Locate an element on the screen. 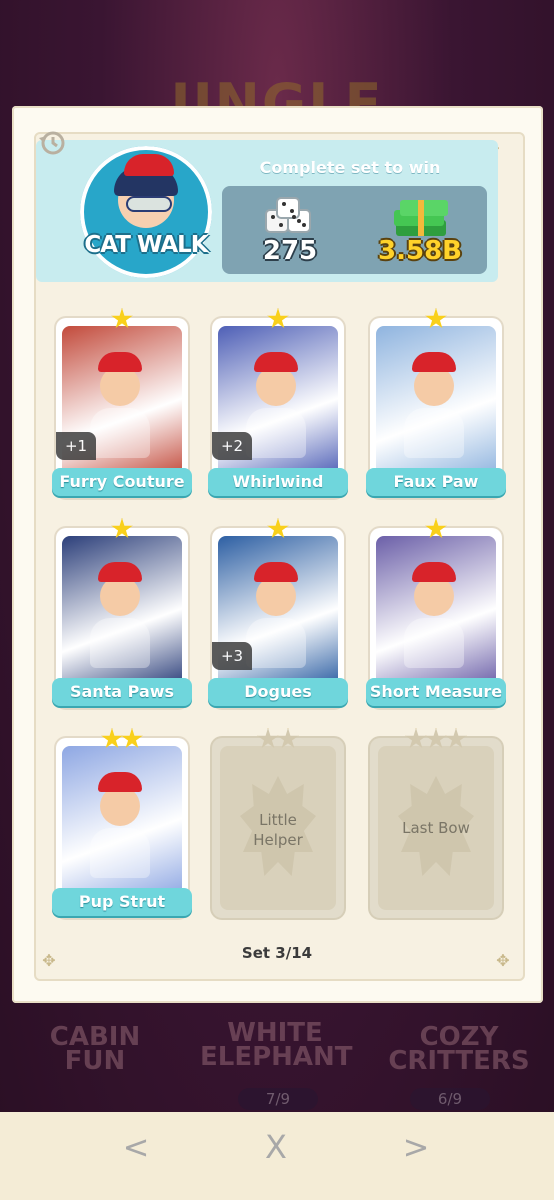 The height and width of the screenshot is (1200, 554). previous-set-button: < is located at coordinates (136, 1147).